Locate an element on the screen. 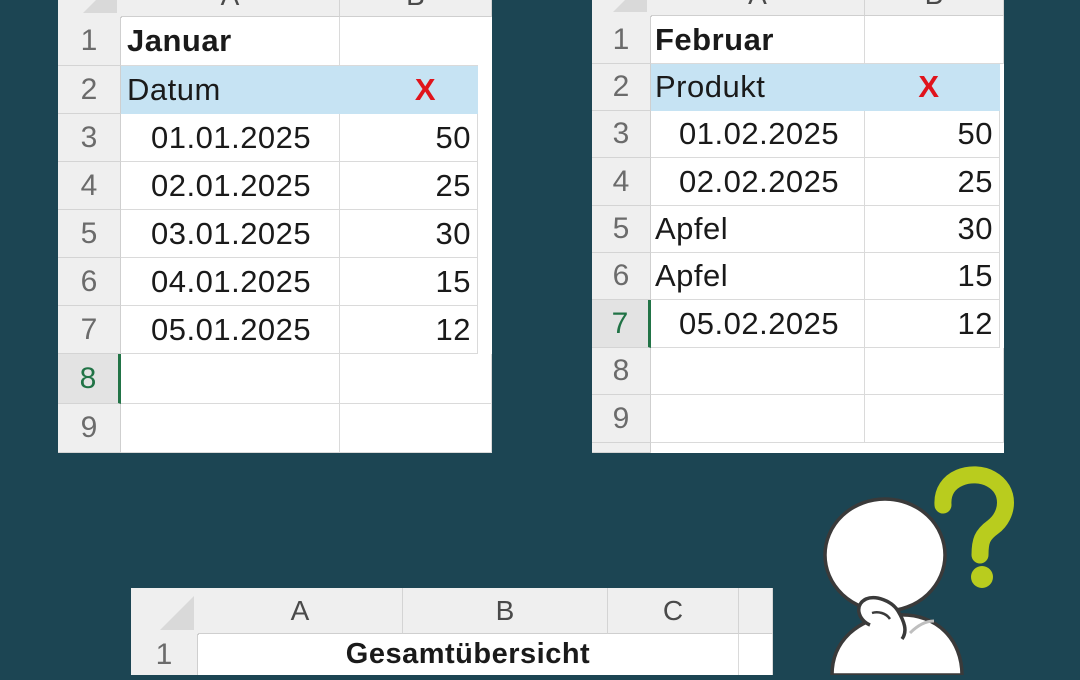  cell-a7: 05.01.2025 is located at coordinates (230, 330).